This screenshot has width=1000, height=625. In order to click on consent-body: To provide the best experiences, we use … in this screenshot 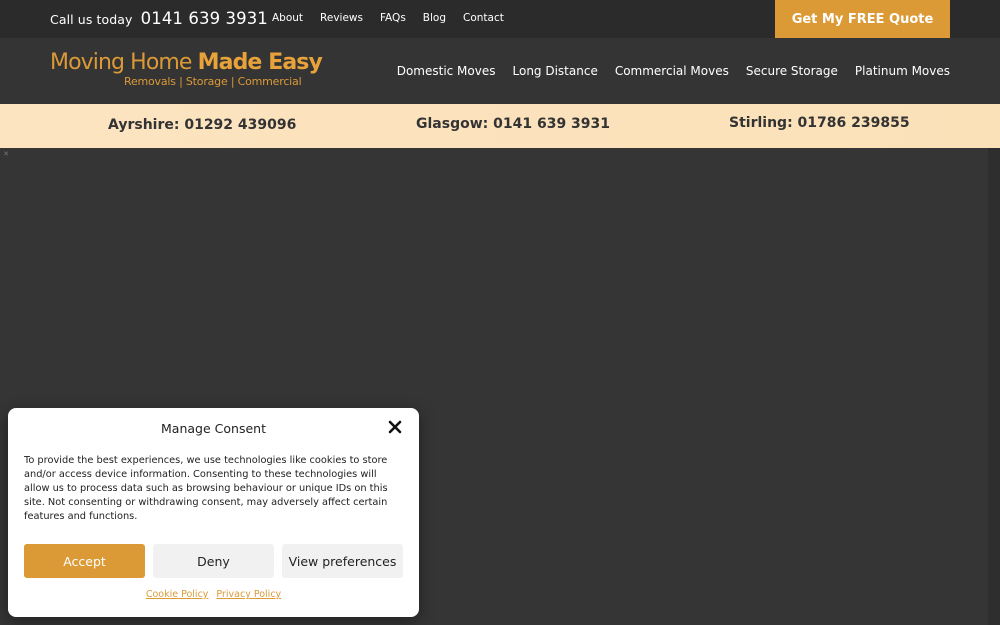, I will do `click(206, 488)`.